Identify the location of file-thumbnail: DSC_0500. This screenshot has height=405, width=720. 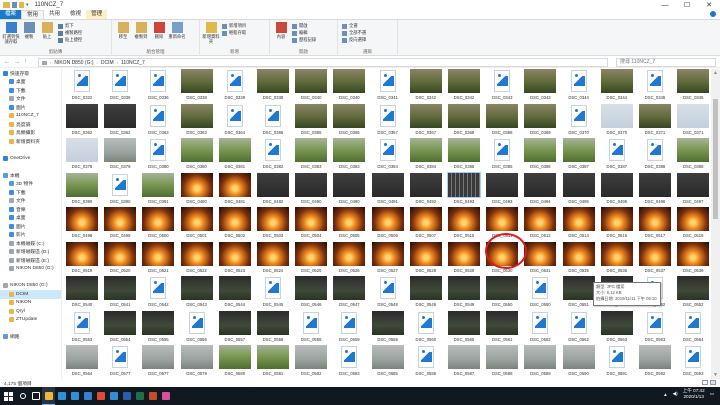
(158, 224).